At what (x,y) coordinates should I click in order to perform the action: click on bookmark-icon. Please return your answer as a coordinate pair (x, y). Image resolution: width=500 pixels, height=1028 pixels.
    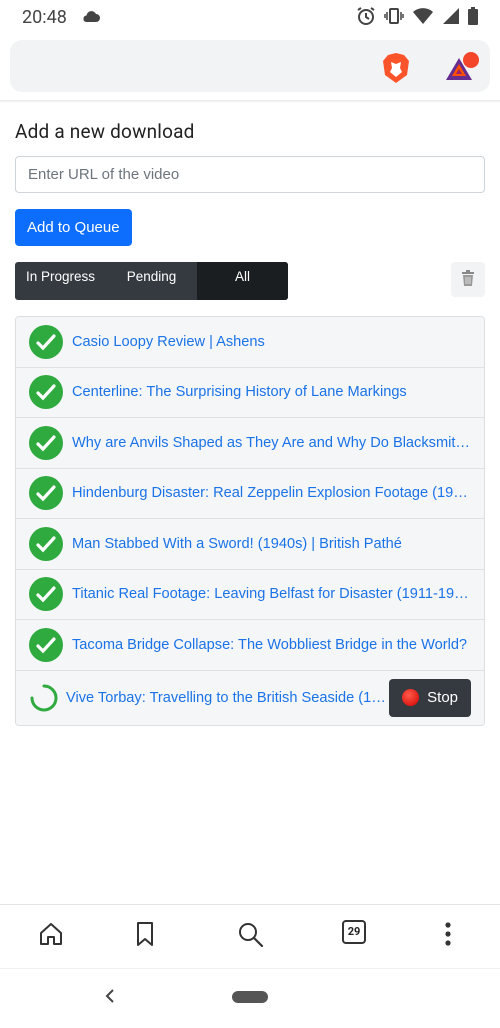
    Looking at the image, I should click on (145, 936).